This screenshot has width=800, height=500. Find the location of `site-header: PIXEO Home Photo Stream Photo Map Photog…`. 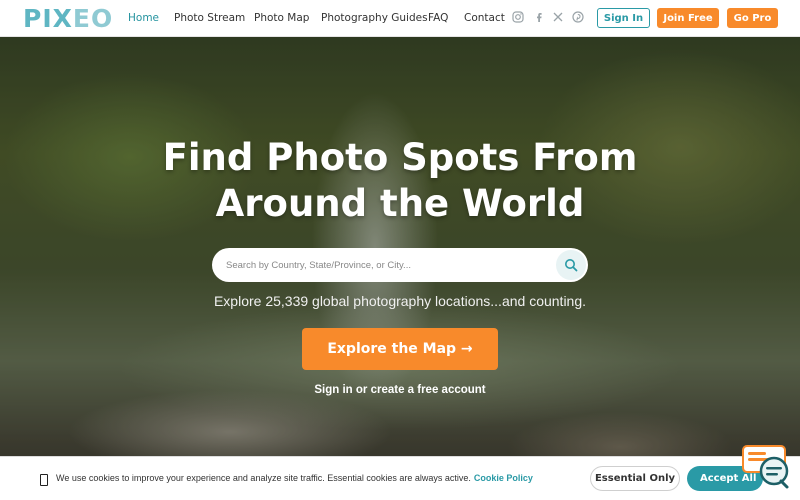

site-header: PIXEO Home Photo Stream Photo Map Photog… is located at coordinates (400, 18).